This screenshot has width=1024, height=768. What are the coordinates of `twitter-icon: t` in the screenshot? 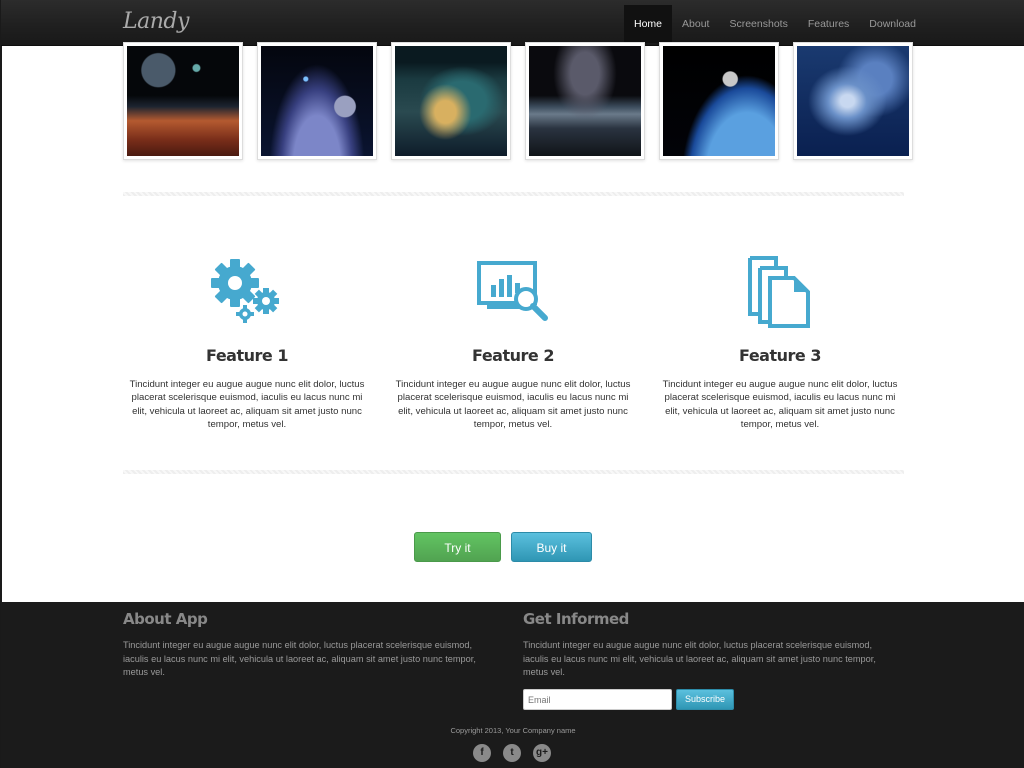 It's located at (512, 753).